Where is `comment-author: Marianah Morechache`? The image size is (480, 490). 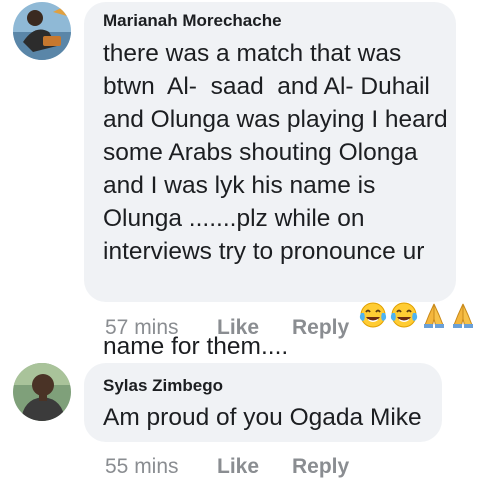
comment-author: Marianah Morechache is located at coordinates (269, 21).